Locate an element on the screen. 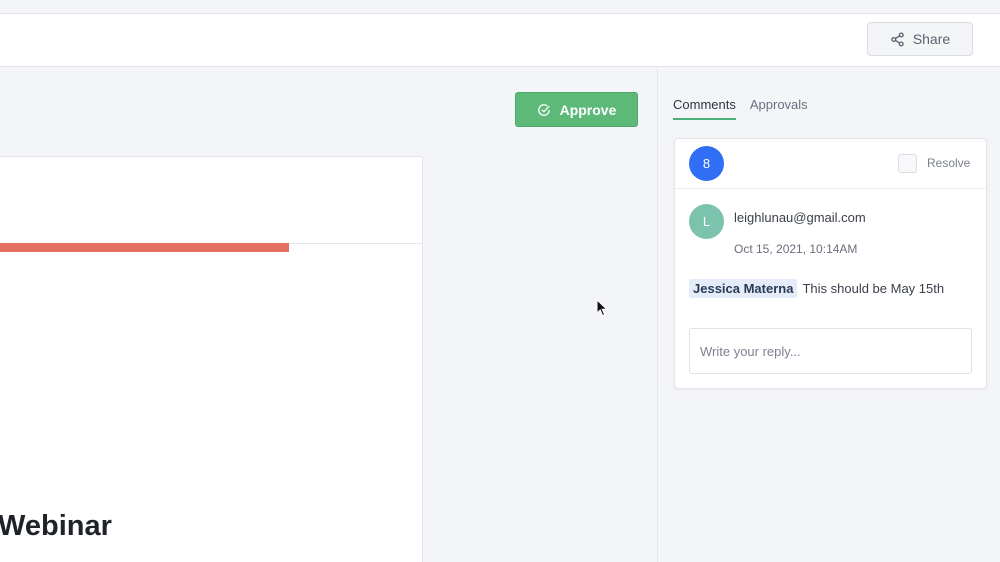 The width and height of the screenshot is (1000, 562). header-bar: Share is located at coordinates (500, 40).